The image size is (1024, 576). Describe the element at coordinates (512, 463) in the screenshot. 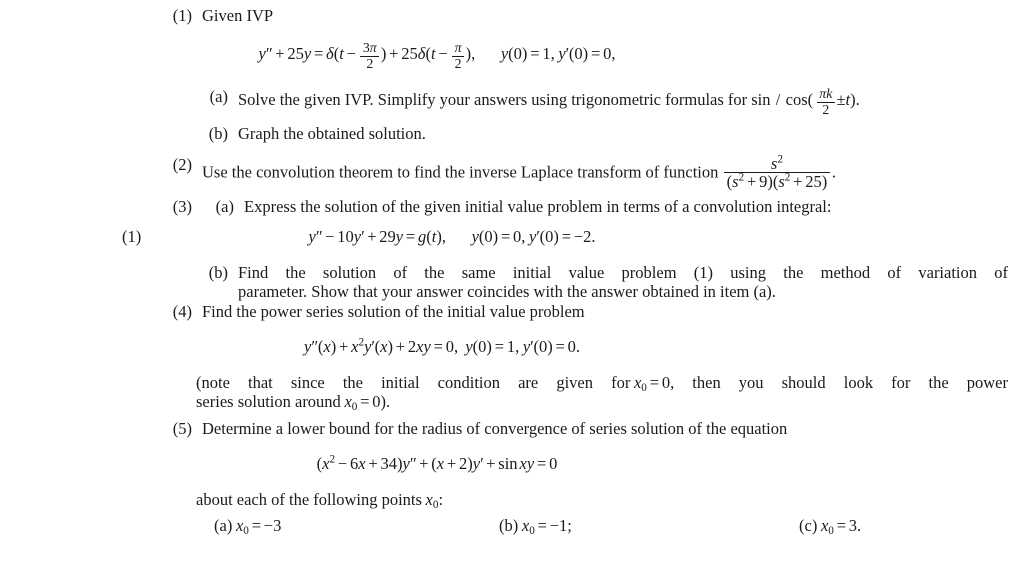

I see `problem-5-equation: (x2−6x +34)y″ + (x +2)y′ + sin xy = 0` at that location.